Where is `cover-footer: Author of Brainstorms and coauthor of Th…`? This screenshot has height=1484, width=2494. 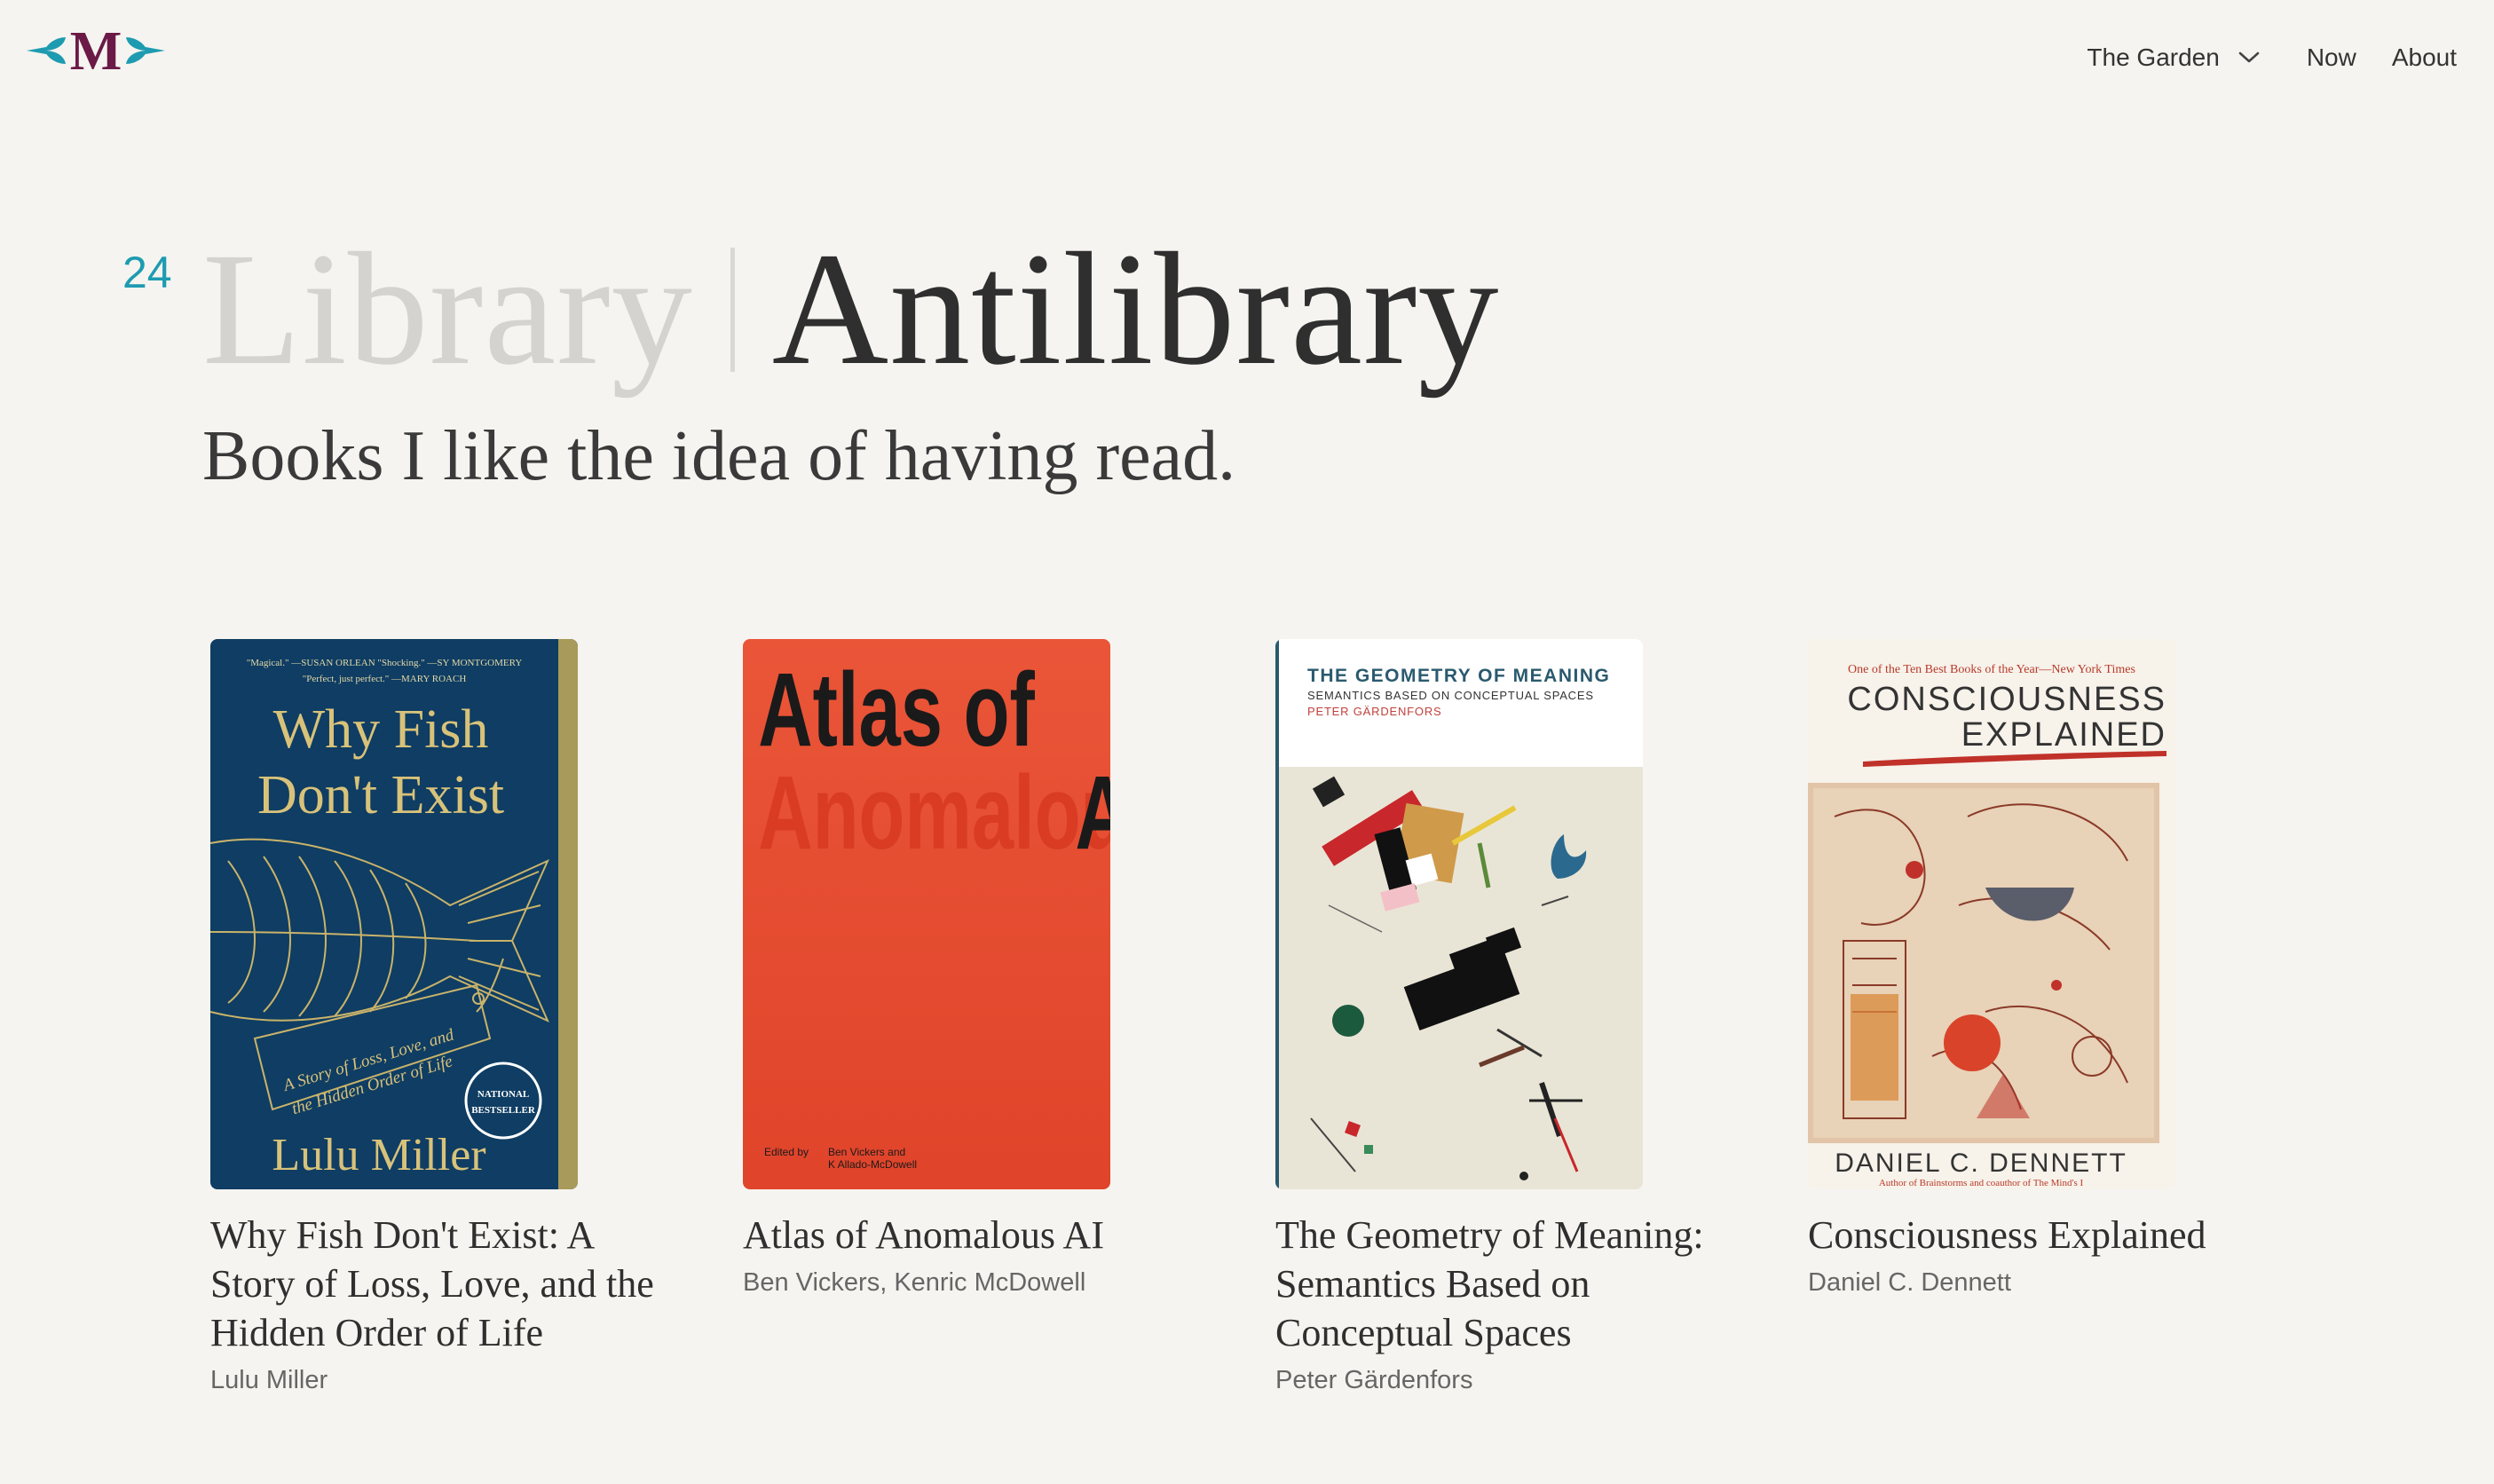
cover-footer: Author of Brainstorms and coauthor of Th… is located at coordinates (1982, 1183).